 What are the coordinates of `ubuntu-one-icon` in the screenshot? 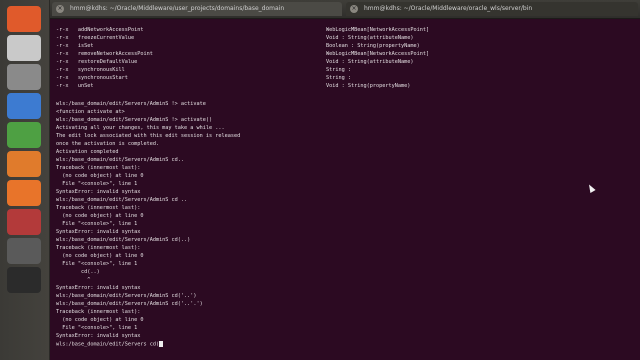 It's located at (24, 251).